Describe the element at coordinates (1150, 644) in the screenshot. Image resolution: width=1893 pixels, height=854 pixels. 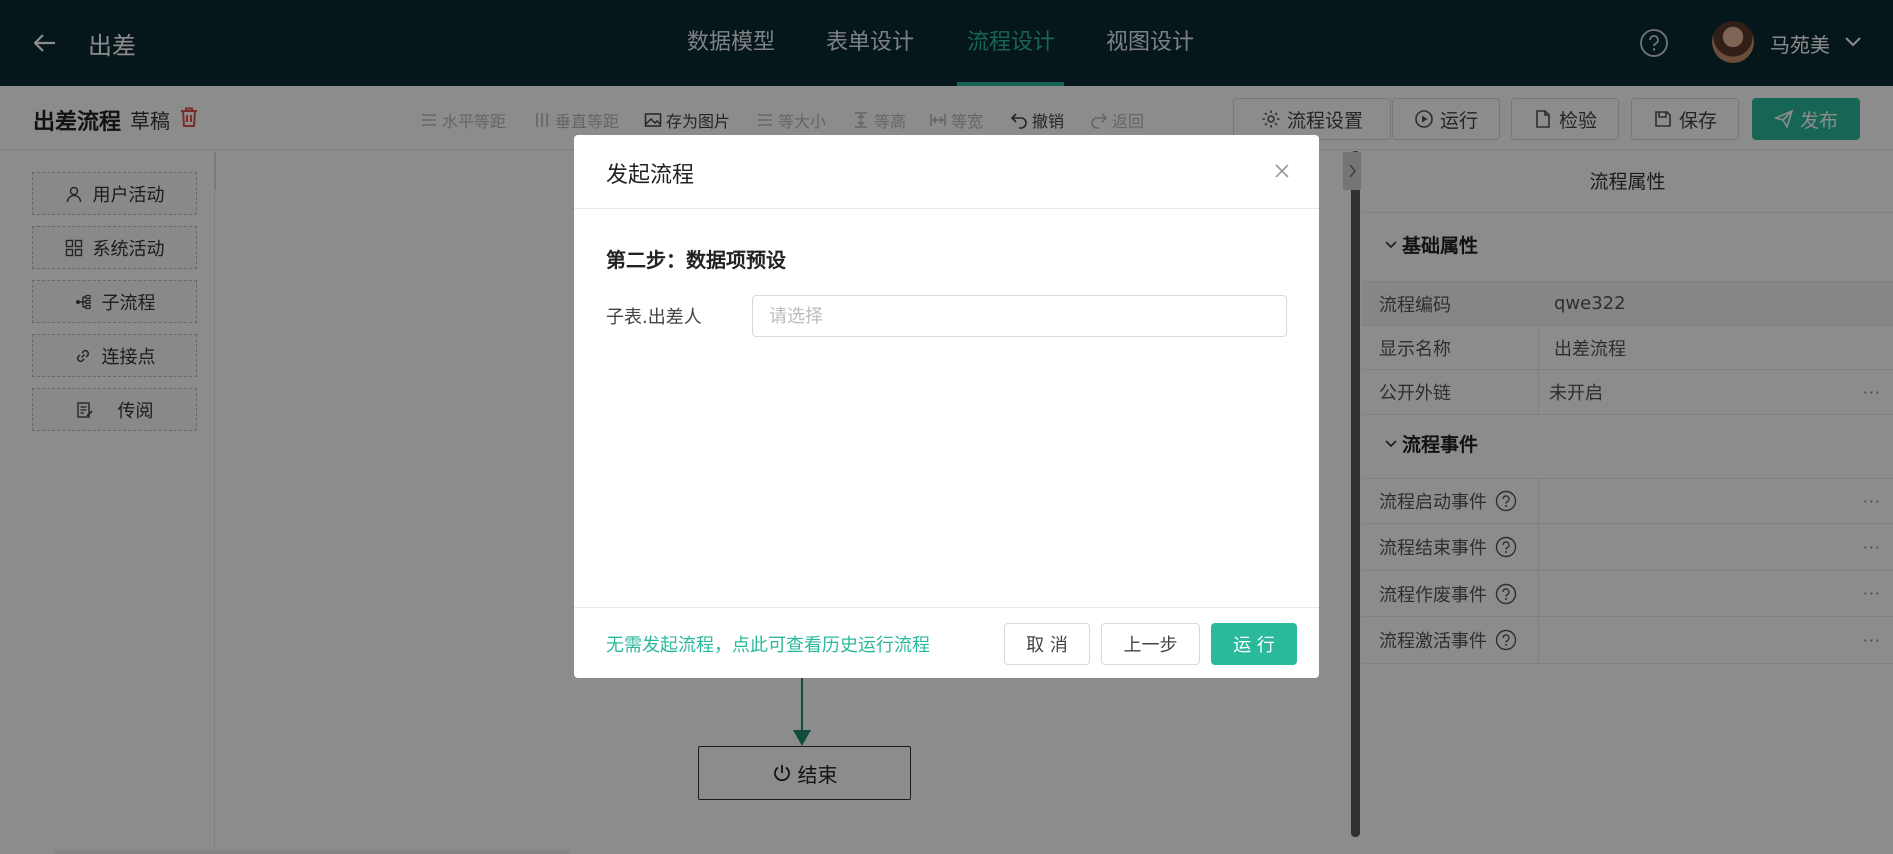
I see `previous-step-button: 上一步` at that location.